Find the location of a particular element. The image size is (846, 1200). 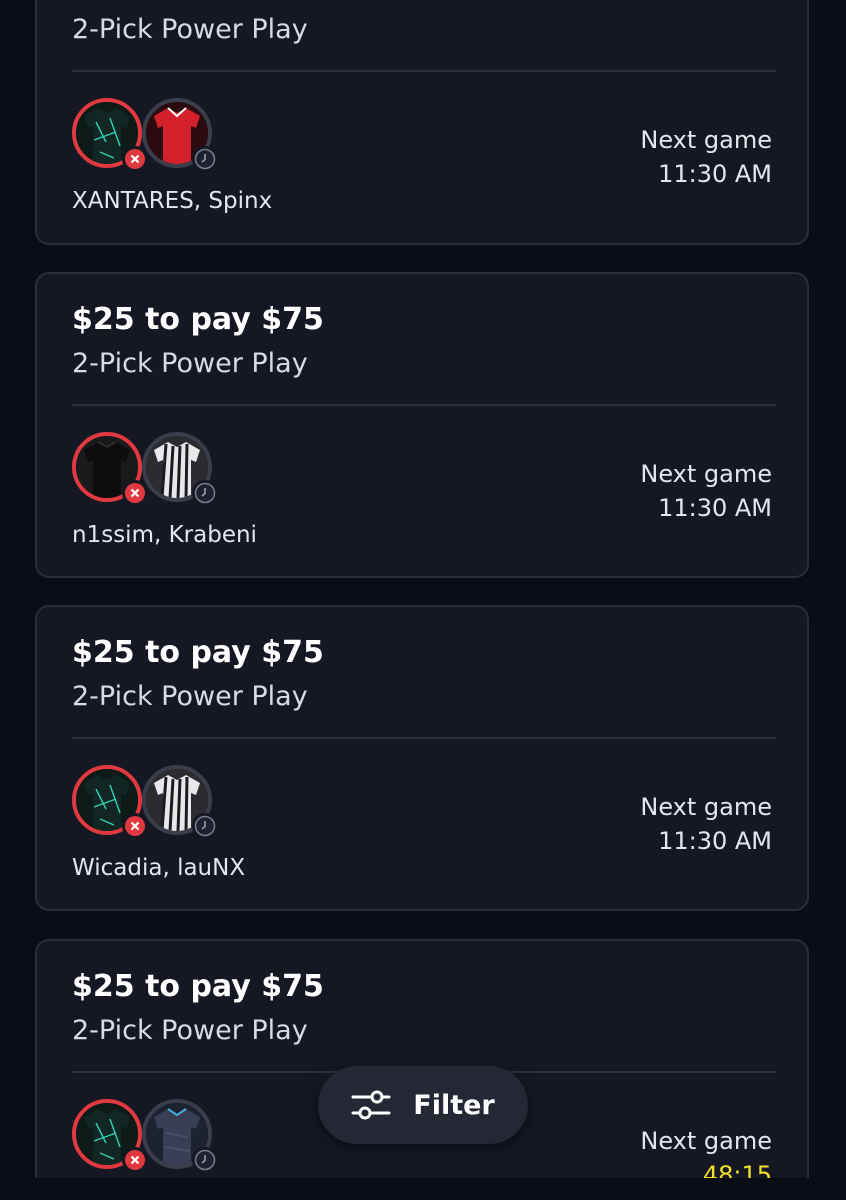

player-names: Wicadia, lauNX is located at coordinates (159, 868).